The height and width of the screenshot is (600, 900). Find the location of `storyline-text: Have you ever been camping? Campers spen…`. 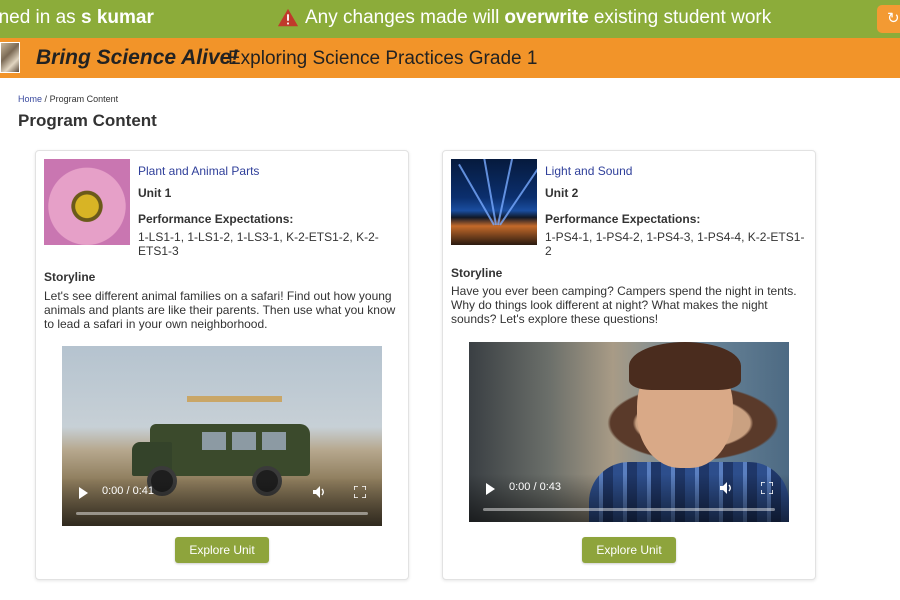

storyline-text: Have you ever been camping? Campers spen… is located at coordinates (624, 305).